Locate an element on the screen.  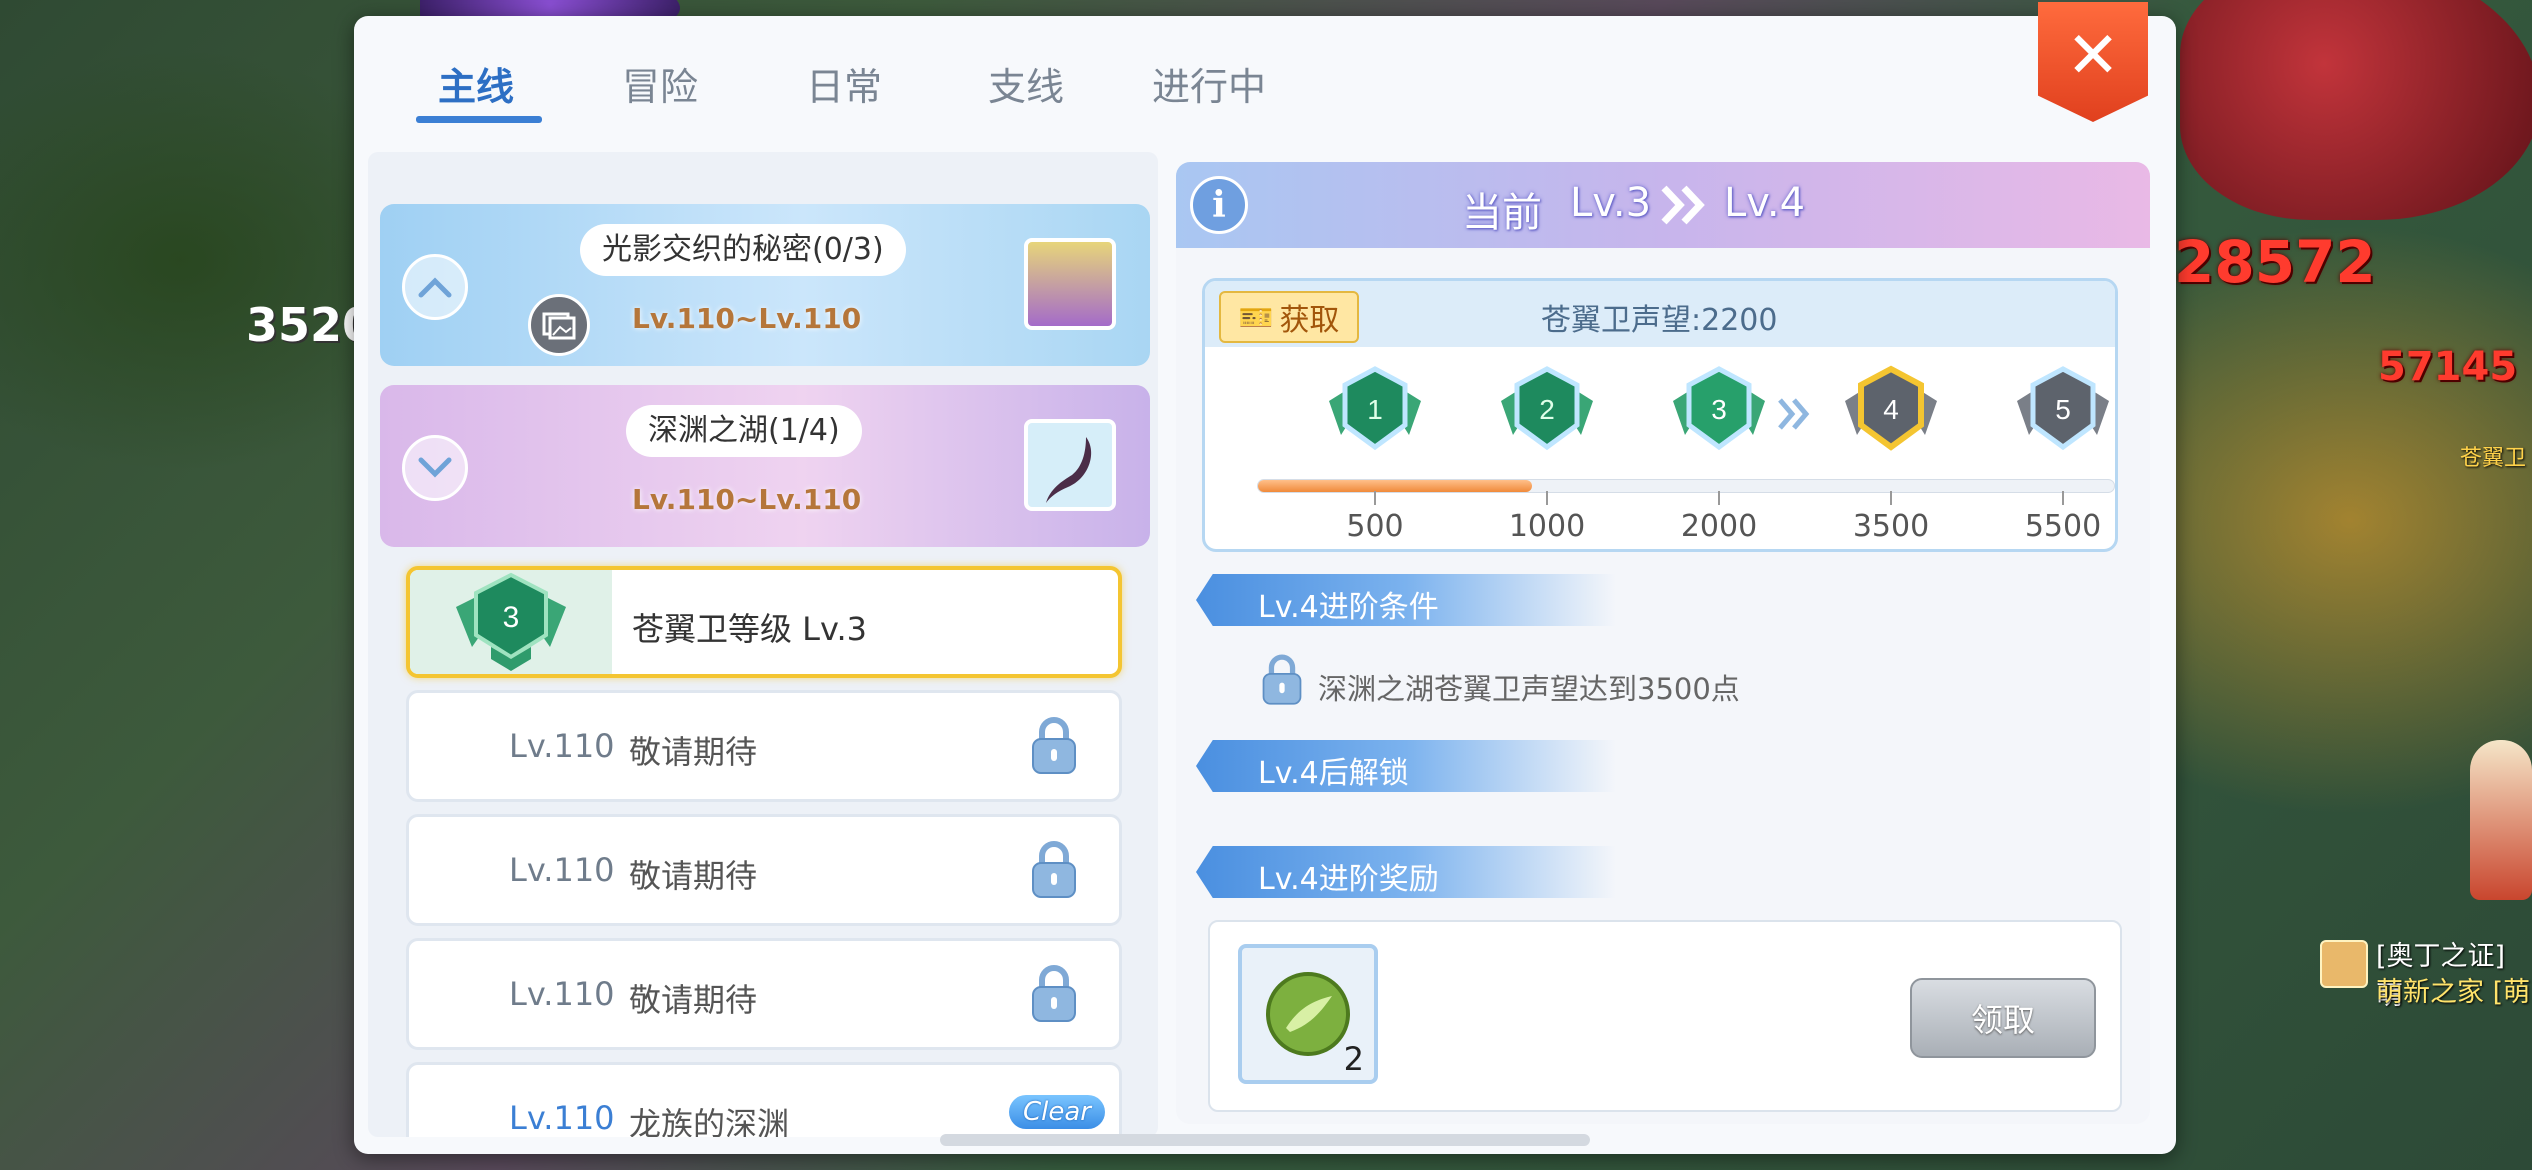
close-icon: ✕ is located at coordinates (2093, 56).